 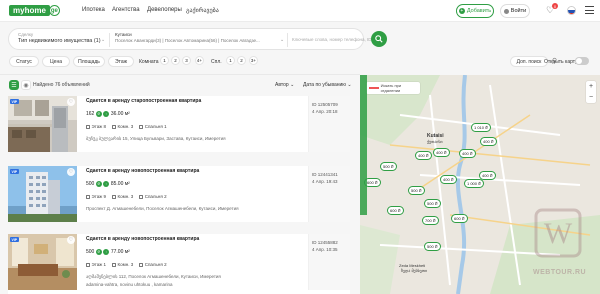 I want to click on keyword-search-input: Ключевые слова, номер телефона, ID, so click(x=332, y=39).